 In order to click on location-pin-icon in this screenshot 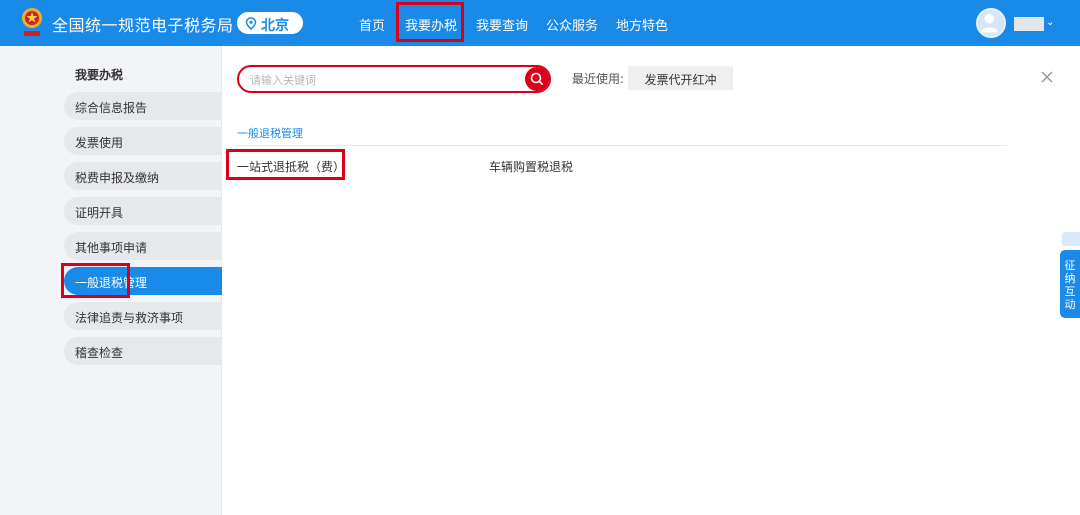, I will do `click(251, 23)`.